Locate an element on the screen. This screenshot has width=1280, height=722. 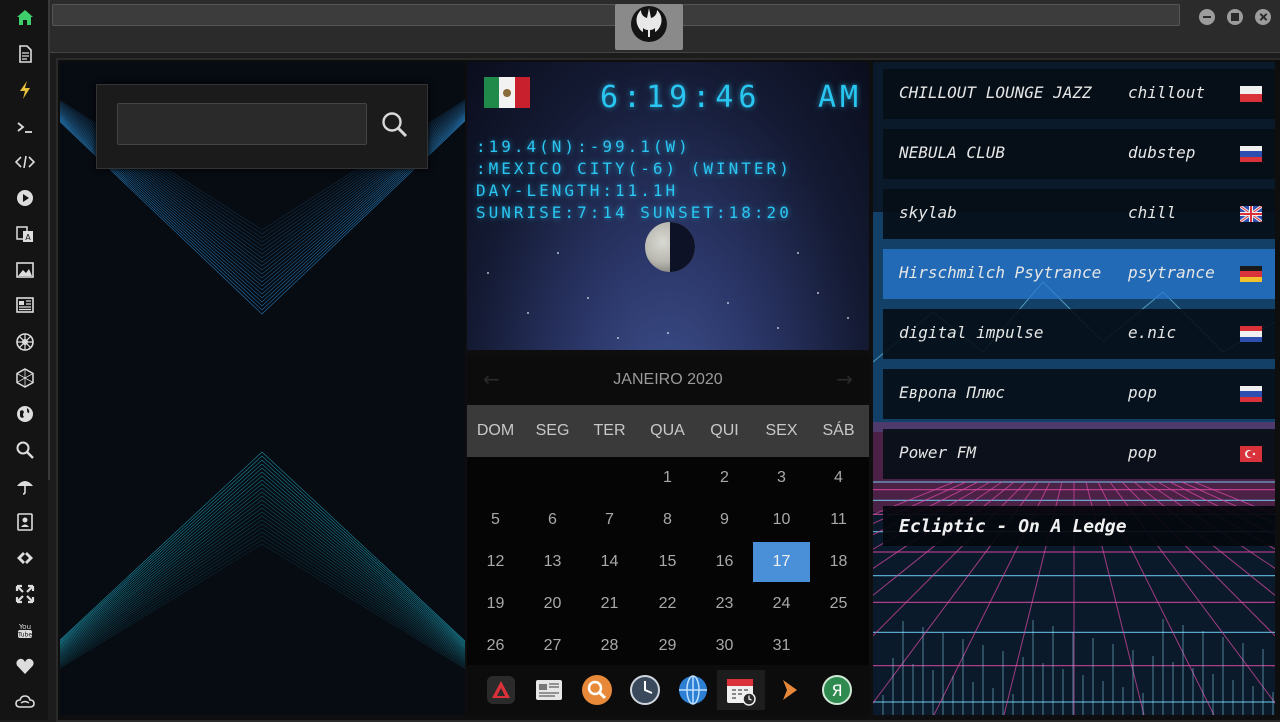
turkey-flag-icon is located at coordinates (1251, 454).